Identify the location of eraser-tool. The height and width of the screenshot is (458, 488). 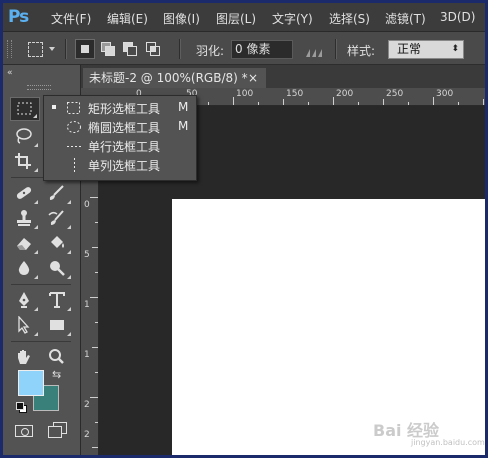
(25, 244).